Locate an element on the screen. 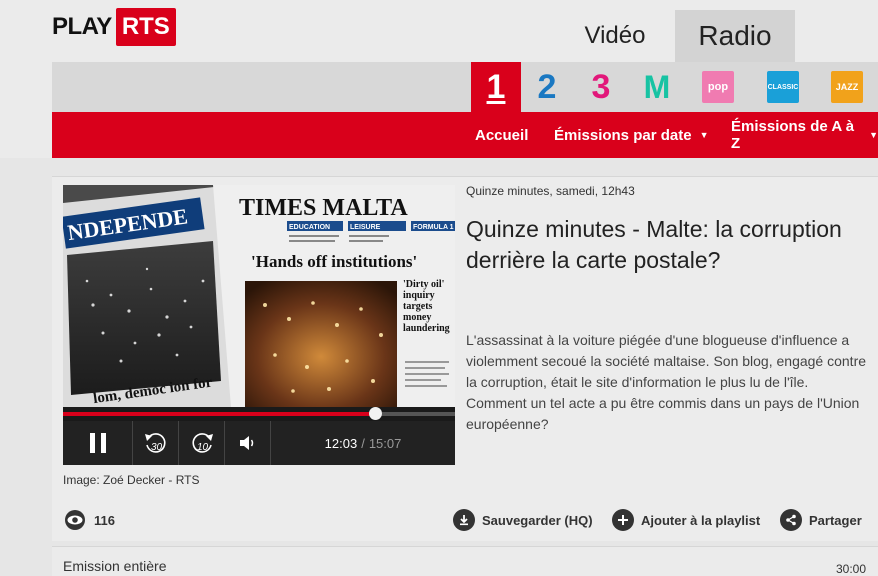  progress-handle is located at coordinates (376, 413).